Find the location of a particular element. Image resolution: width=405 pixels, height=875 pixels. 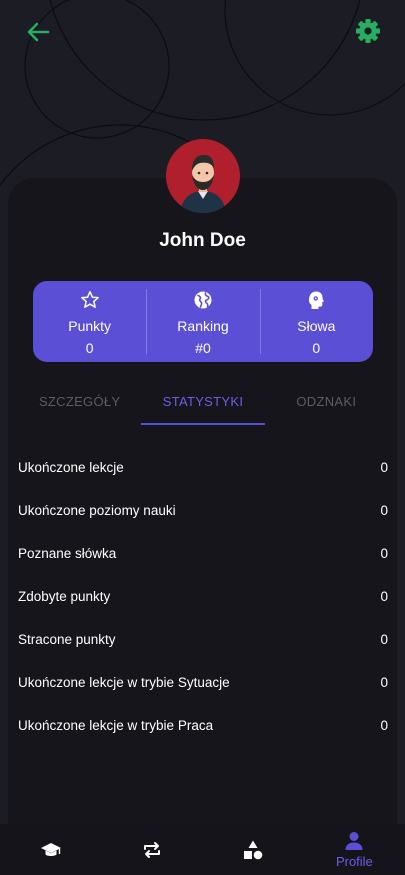

brain-head-icon is located at coordinates (317, 300).